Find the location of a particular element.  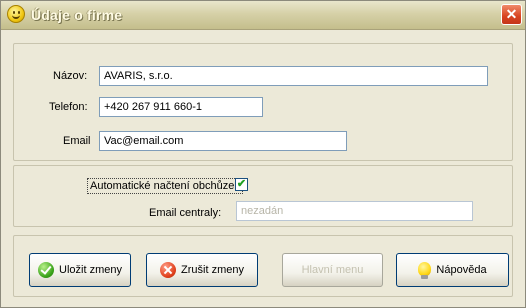

cancel-button-label: Zrušit zmeny is located at coordinates (212, 270).